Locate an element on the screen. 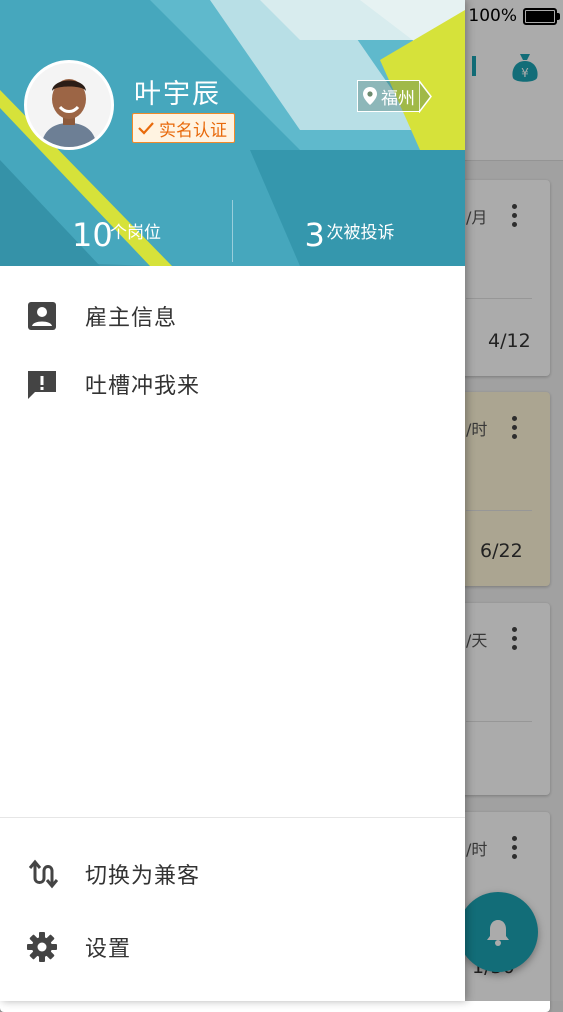 The width and height of the screenshot is (563, 1012). menu-item-label: 设置 is located at coordinates (108, 949).